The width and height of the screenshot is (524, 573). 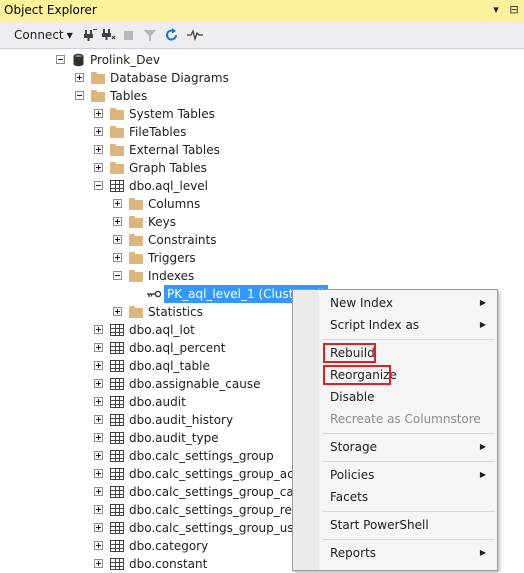 I want to click on node-label: dbo.constant, so click(x=168, y=564).